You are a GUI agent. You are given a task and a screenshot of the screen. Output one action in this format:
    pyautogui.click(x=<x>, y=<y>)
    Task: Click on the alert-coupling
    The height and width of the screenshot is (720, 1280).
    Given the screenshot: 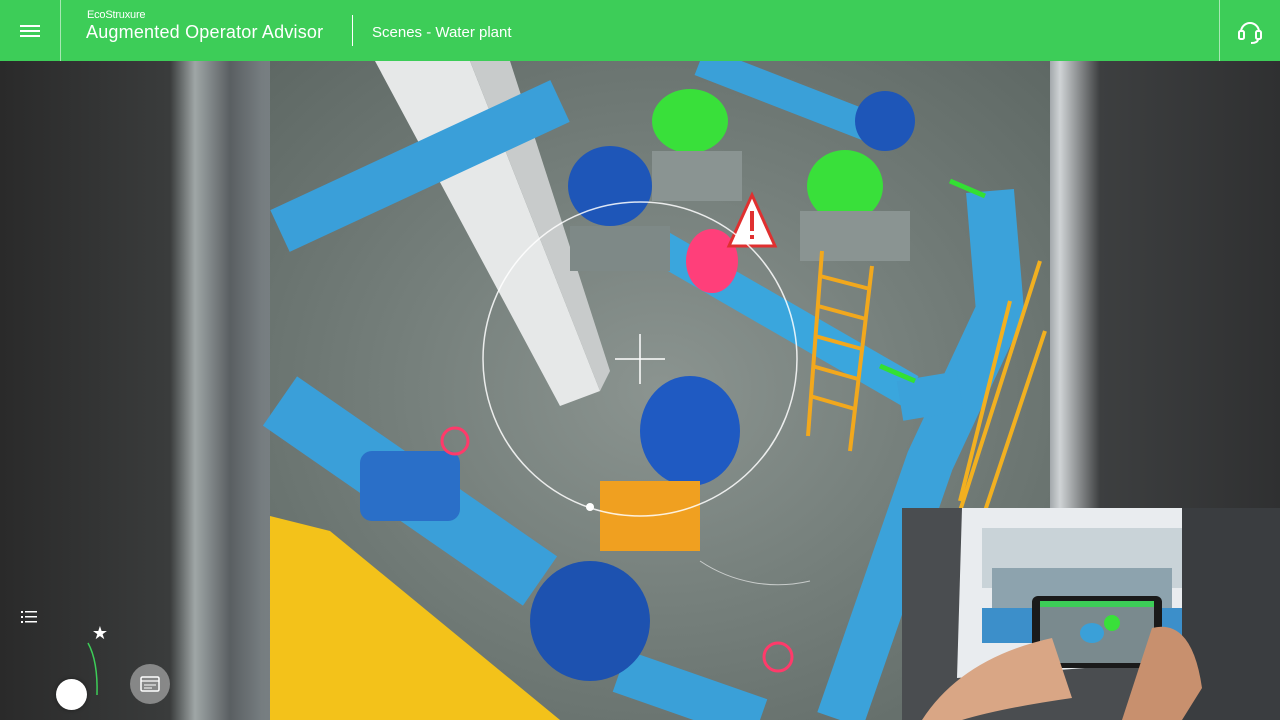 What is the action you would take?
    pyautogui.click(x=712, y=261)
    